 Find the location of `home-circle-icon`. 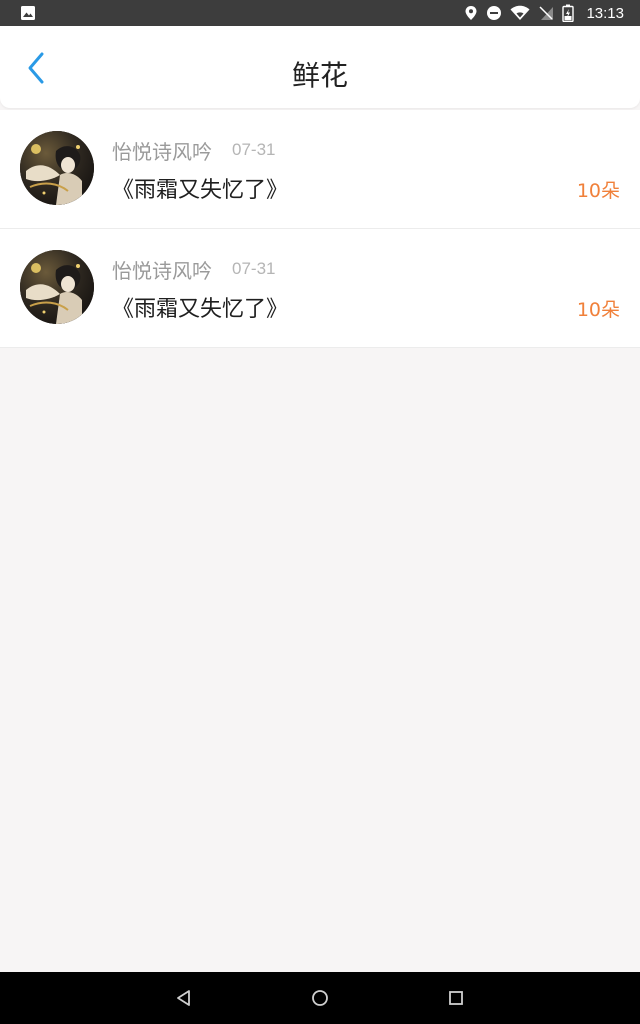

home-circle-icon is located at coordinates (320, 998).